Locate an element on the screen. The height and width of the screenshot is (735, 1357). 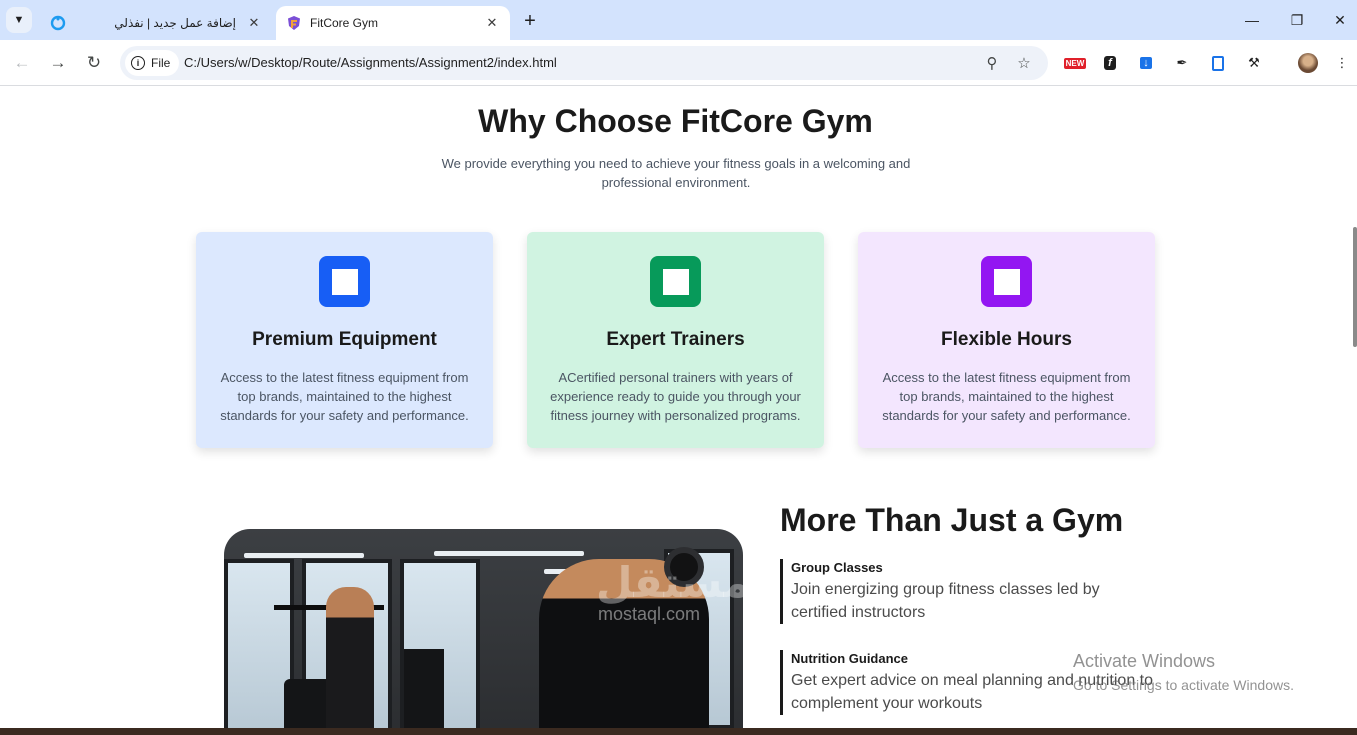
chevron-down-icon: ▼ is located at coordinates (19, 20).